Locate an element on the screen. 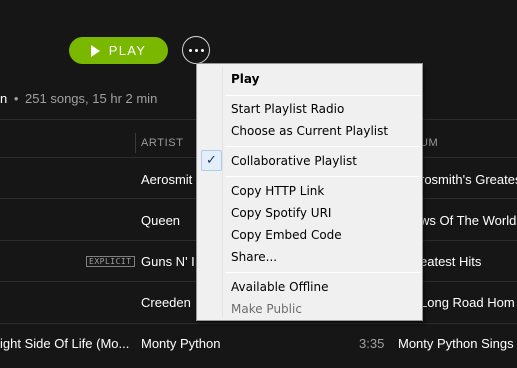 This screenshot has height=368, width=517. menu-item-play: Play is located at coordinates (245, 79).